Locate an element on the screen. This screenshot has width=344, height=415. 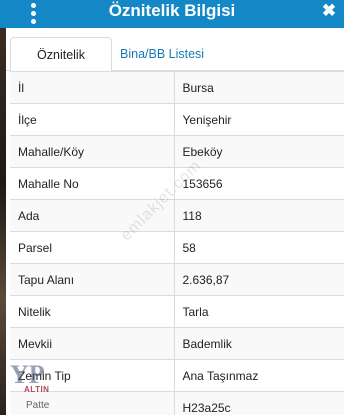
attribute-key: Tapu Alanı is located at coordinates (92, 279).